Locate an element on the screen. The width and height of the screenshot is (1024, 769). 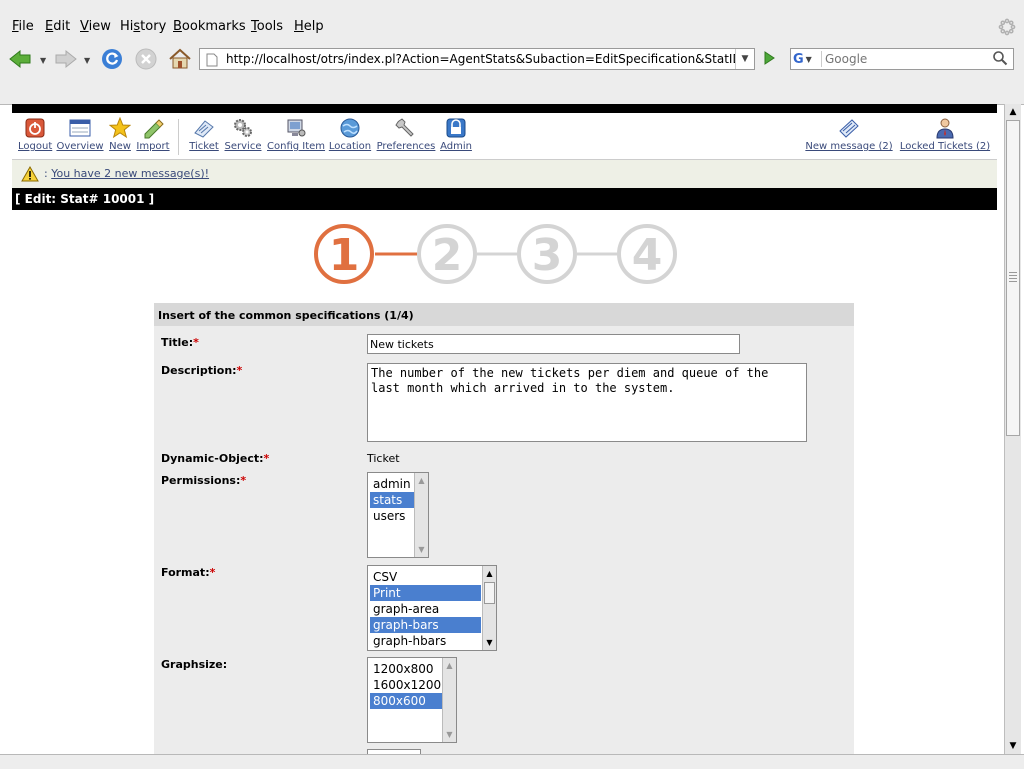
format-scroll-thumb is located at coordinates (489, 593).